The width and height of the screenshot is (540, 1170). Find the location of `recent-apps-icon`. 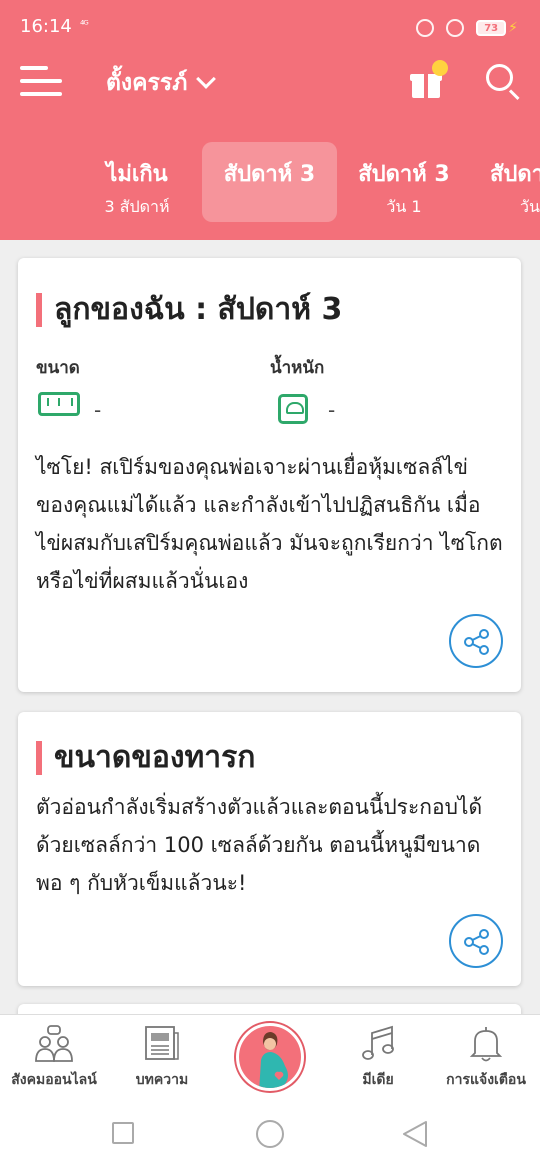

recent-apps-icon is located at coordinates (123, 1133).